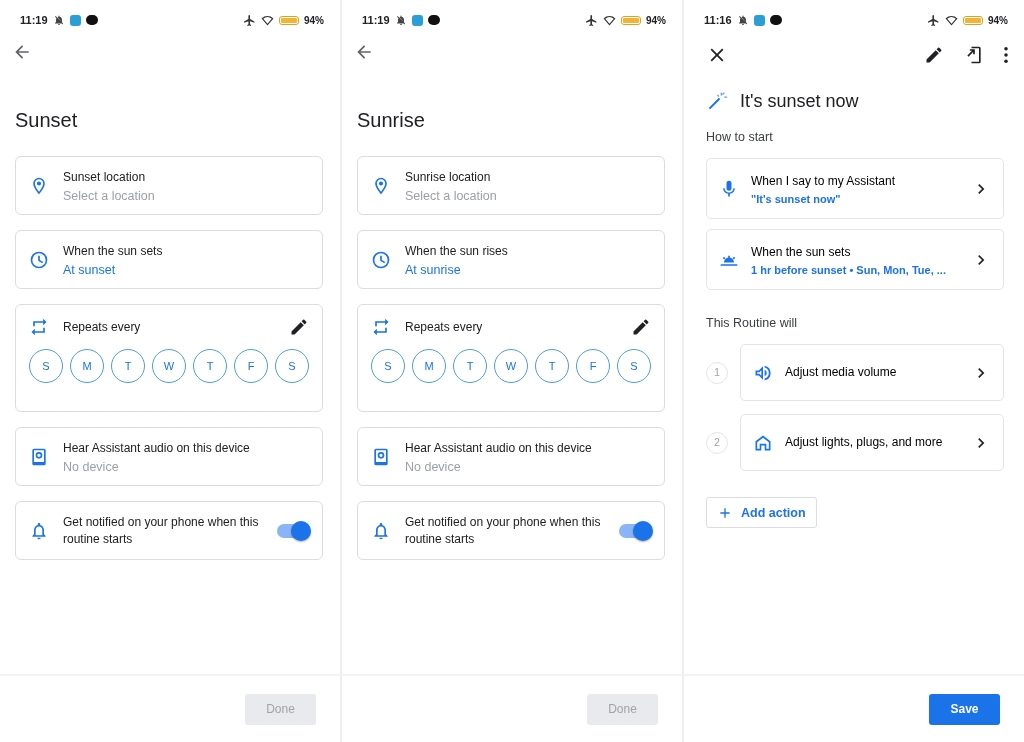 This screenshot has height=742, width=1024. I want to click on more-button, so click(1006, 55).